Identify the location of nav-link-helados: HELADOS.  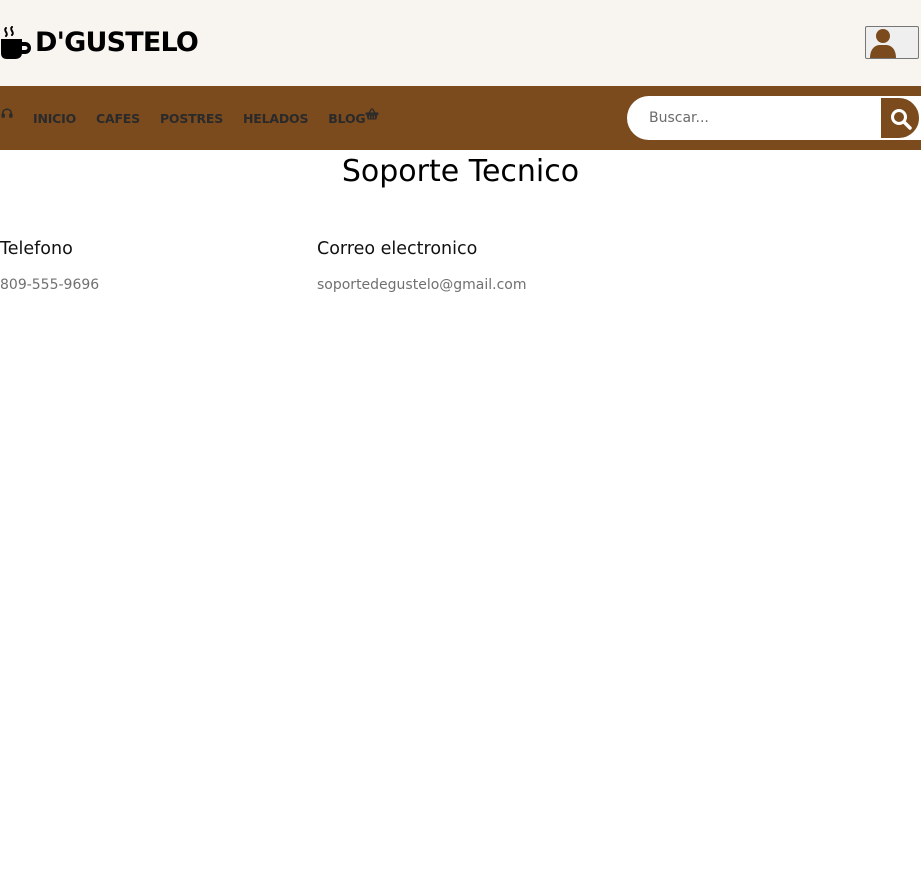
(275, 118).